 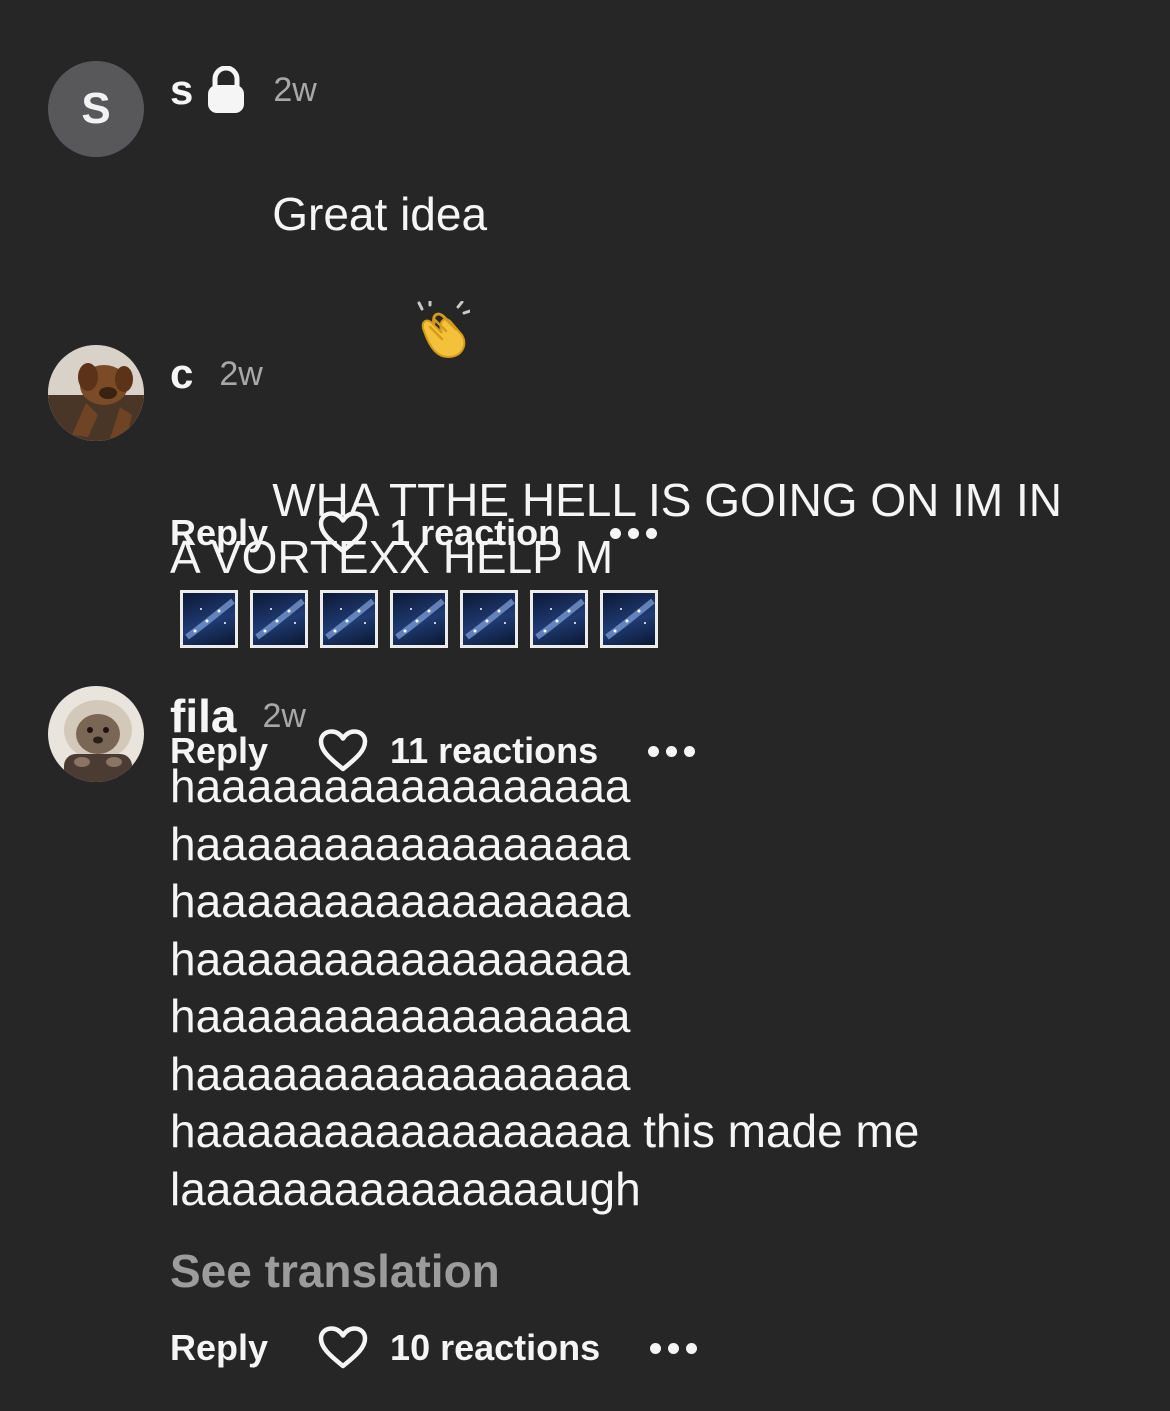 I want to click on username: c, so click(x=181, y=374).